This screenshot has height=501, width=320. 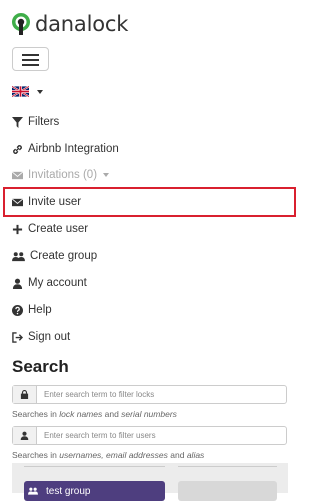 I want to click on language-selector, so click(x=27, y=91).